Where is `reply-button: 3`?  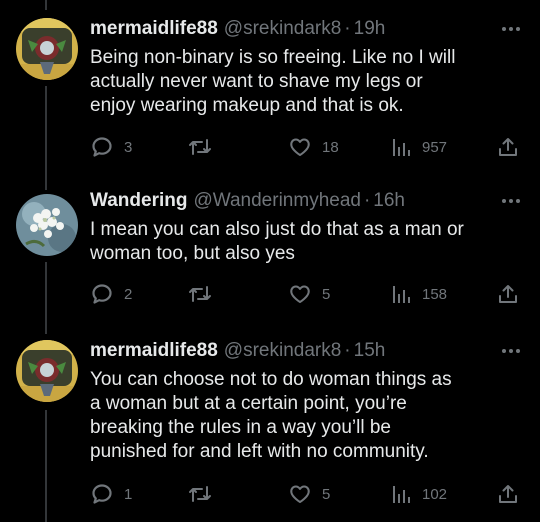 reply-button: 3 is located at coordinates (111, 147).